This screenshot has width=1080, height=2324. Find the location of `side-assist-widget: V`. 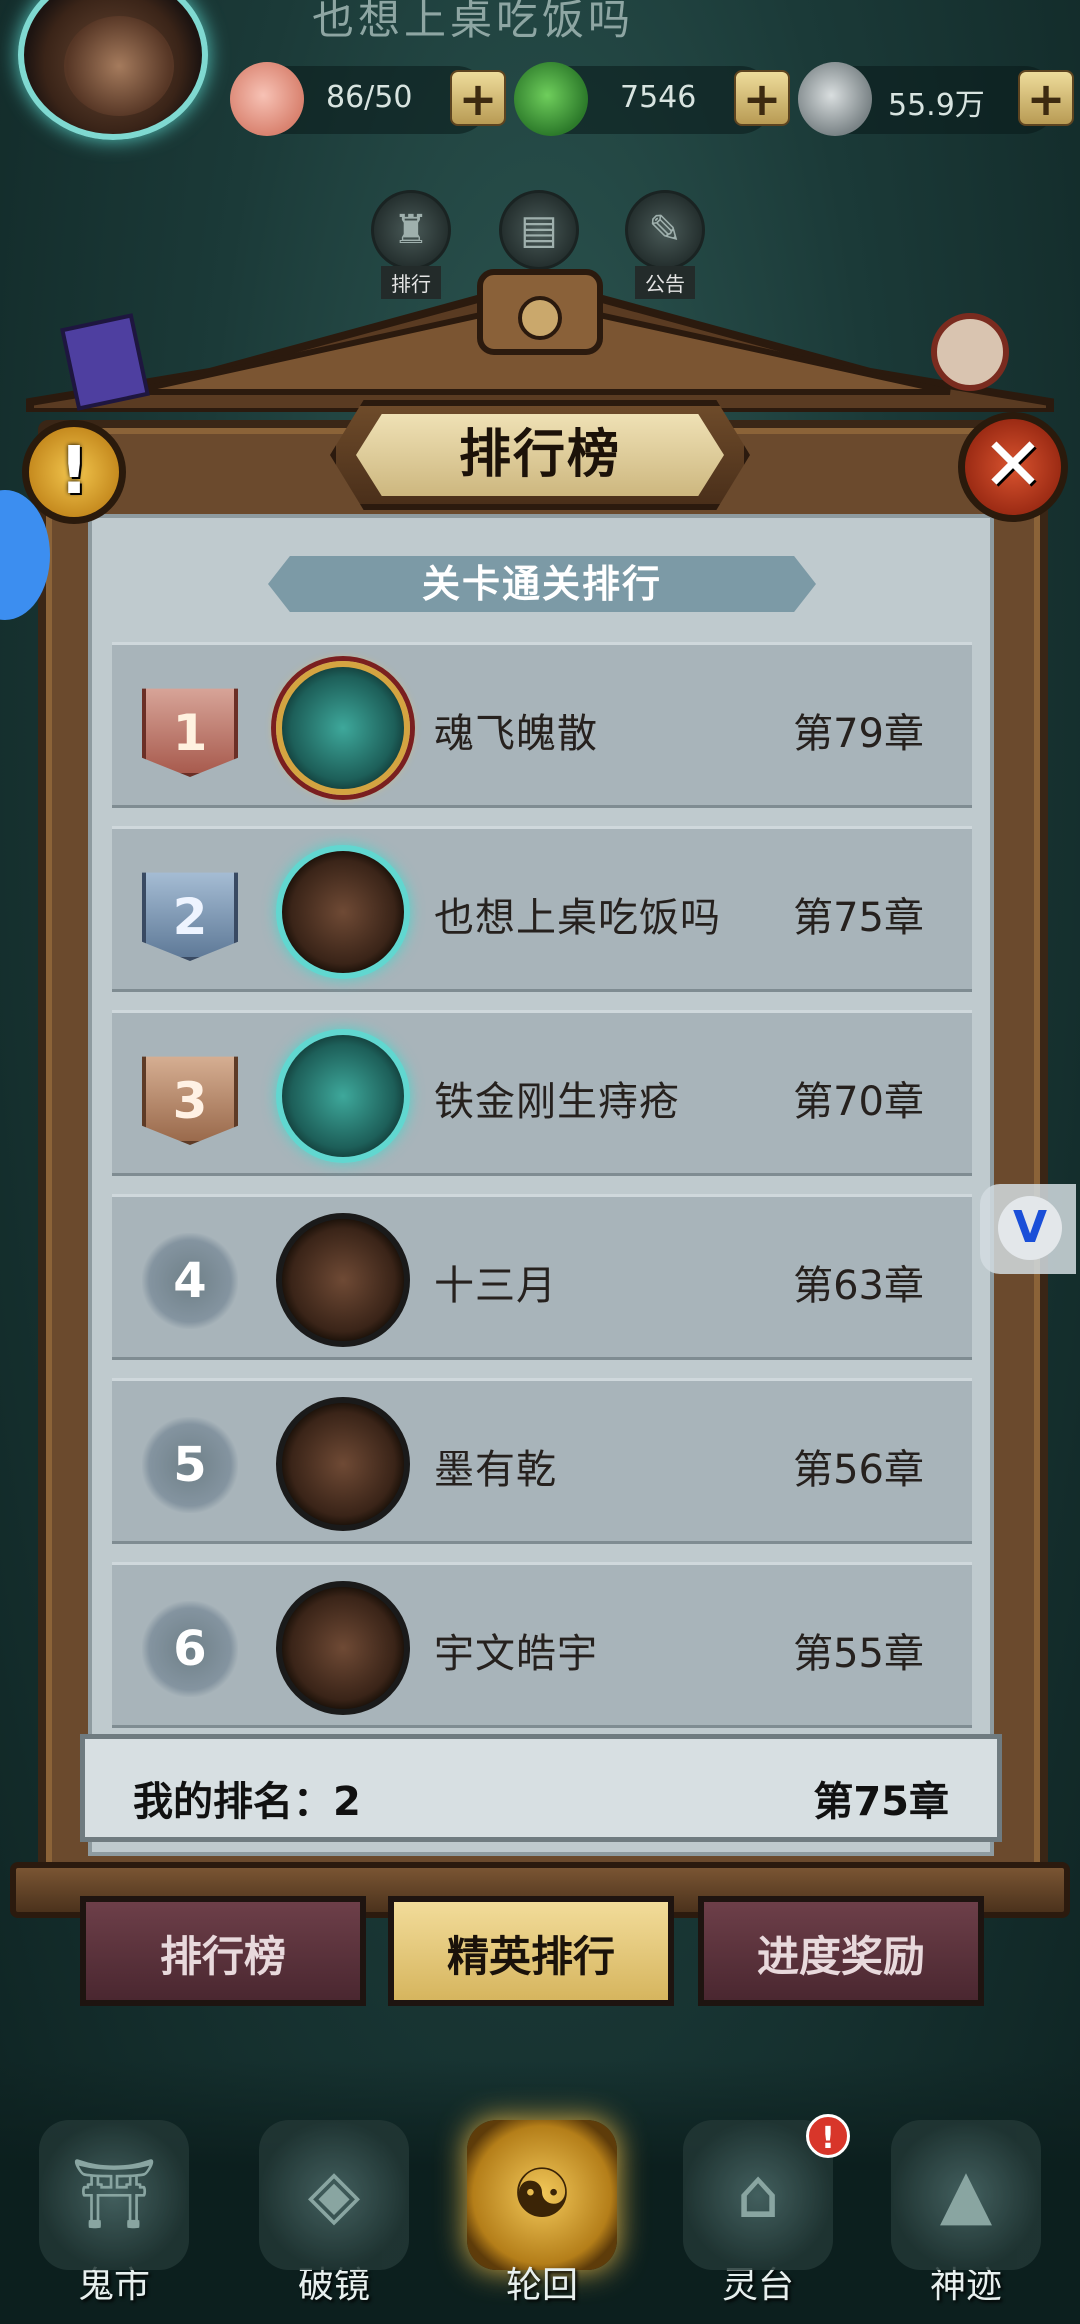

side-assist-widget: V is located at coordinates (1028, 1229).